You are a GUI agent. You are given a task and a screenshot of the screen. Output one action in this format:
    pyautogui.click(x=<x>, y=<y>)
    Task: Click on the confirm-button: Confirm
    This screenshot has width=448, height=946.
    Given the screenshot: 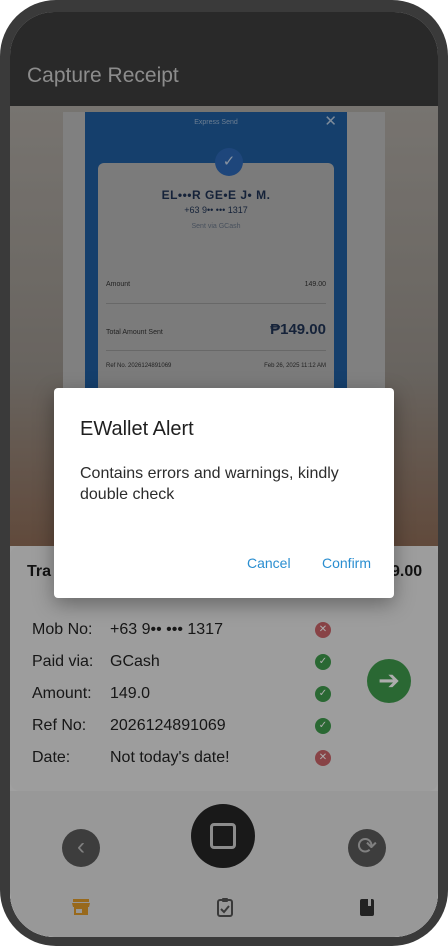 What is the action you would take?
    pyautogui.click(x=346, y=563)
    